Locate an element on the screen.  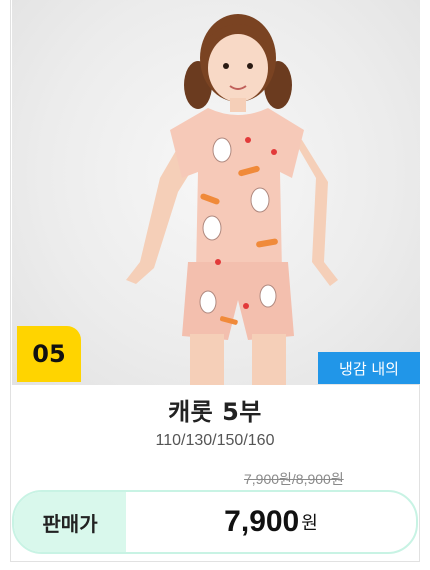
original-price: 7,900원/8,900원 is located at coordinates (294, 479).